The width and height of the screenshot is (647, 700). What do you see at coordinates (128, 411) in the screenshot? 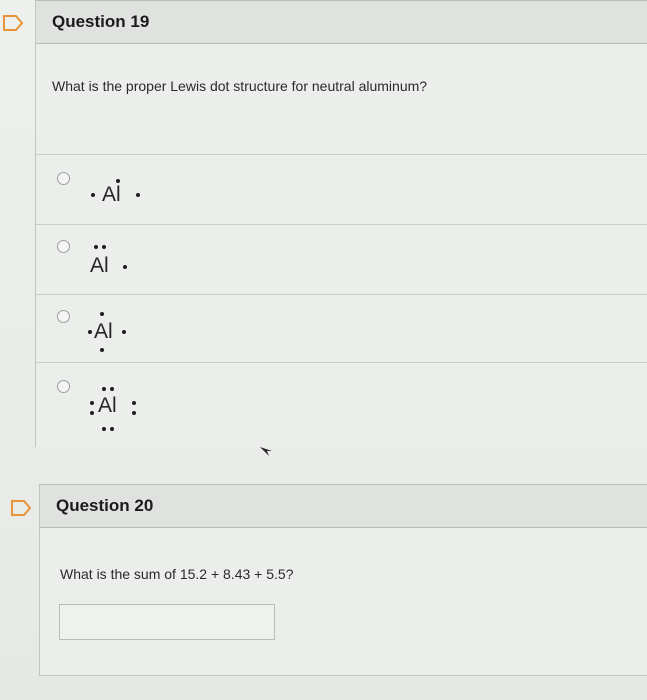
I see `lewis-structure-4: Al` at bounding box center [128, 411].